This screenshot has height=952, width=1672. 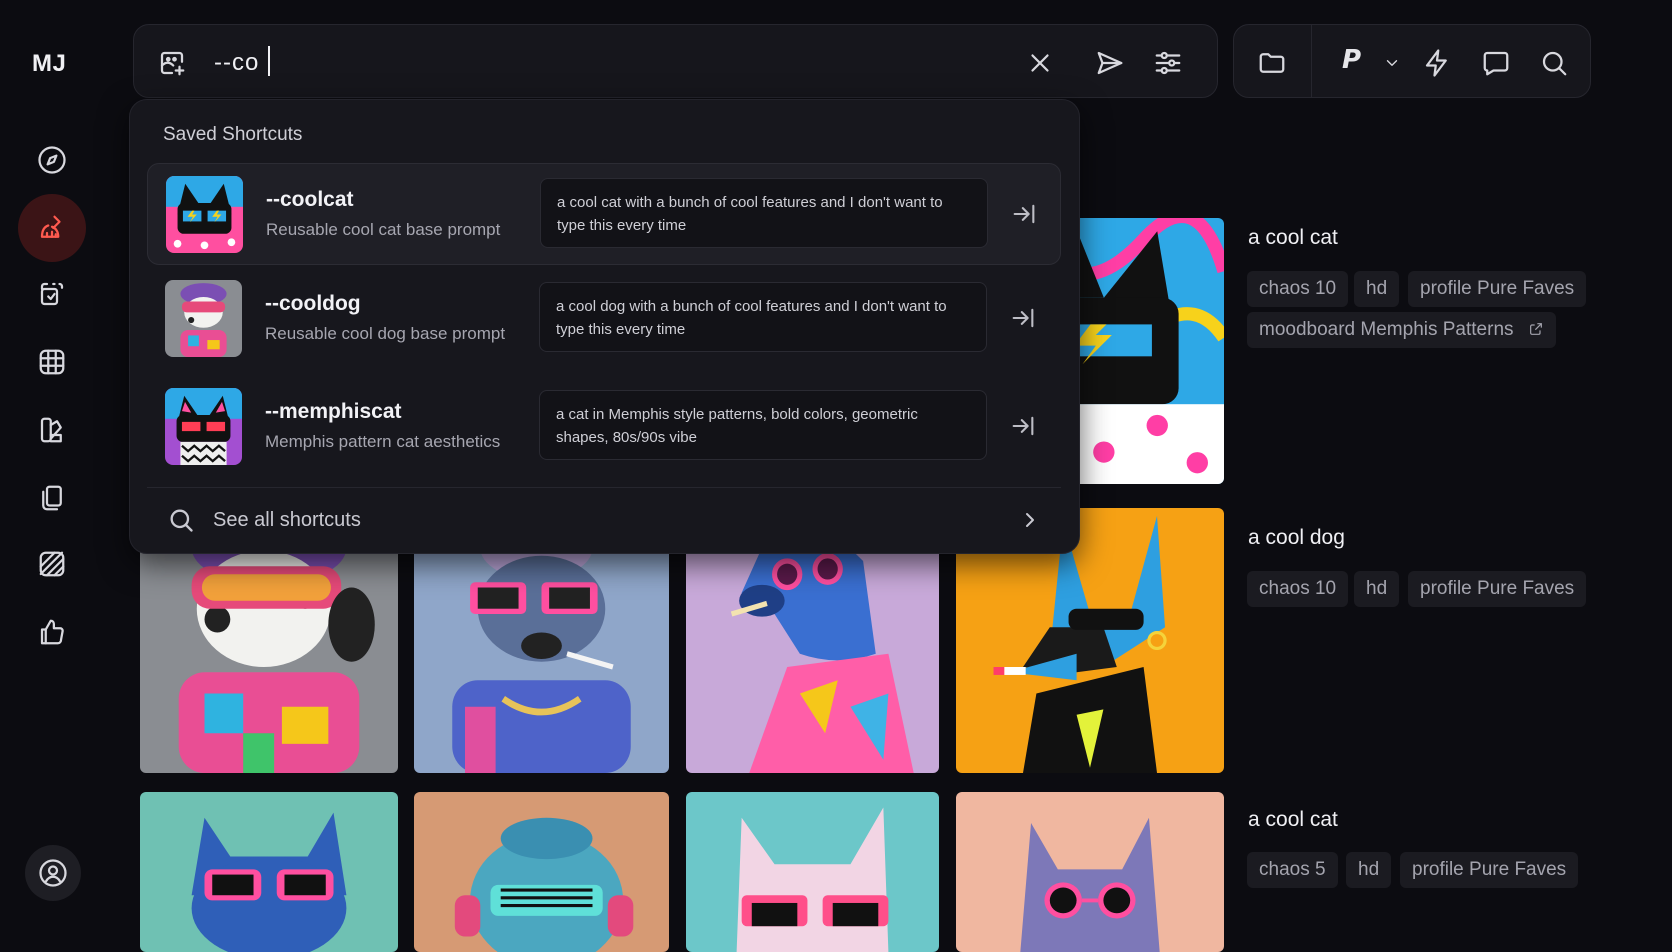 What do you see at coordinates (313, 303) in the screenshot?
I see `shortcut-name: --cooldog` at bounding box center [313, 303].